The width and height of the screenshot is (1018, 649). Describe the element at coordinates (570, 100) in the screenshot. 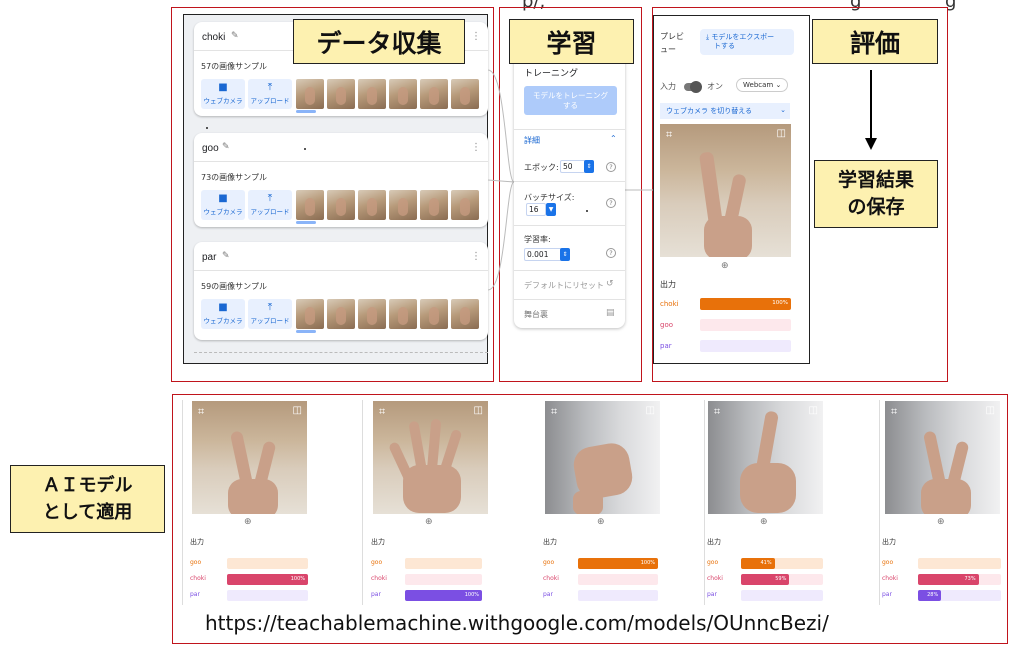

I see `train-model-button: モデルをトレーニング する` at that location.